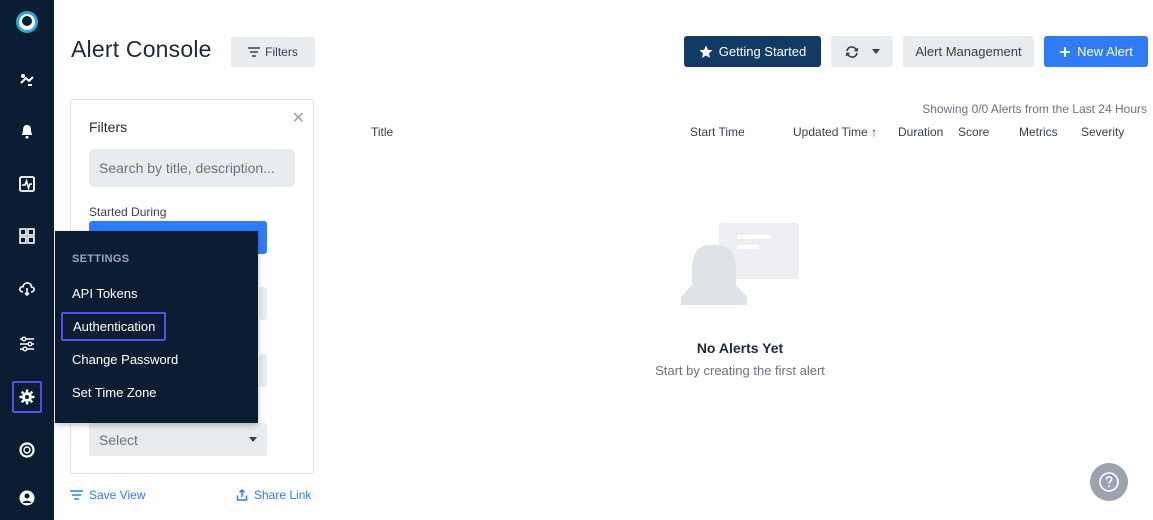 This screenshot has height=520, width=1153. What do you see at coordinates (27, 80) in the screenshot?
I see `integrations-icon` at bounding box center [27, 80].